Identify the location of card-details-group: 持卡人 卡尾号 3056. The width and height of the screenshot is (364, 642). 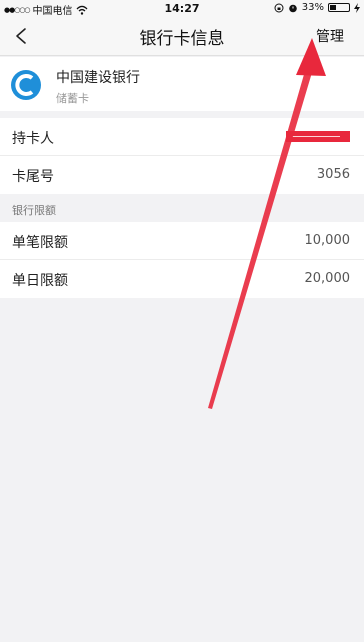
(182, 156).